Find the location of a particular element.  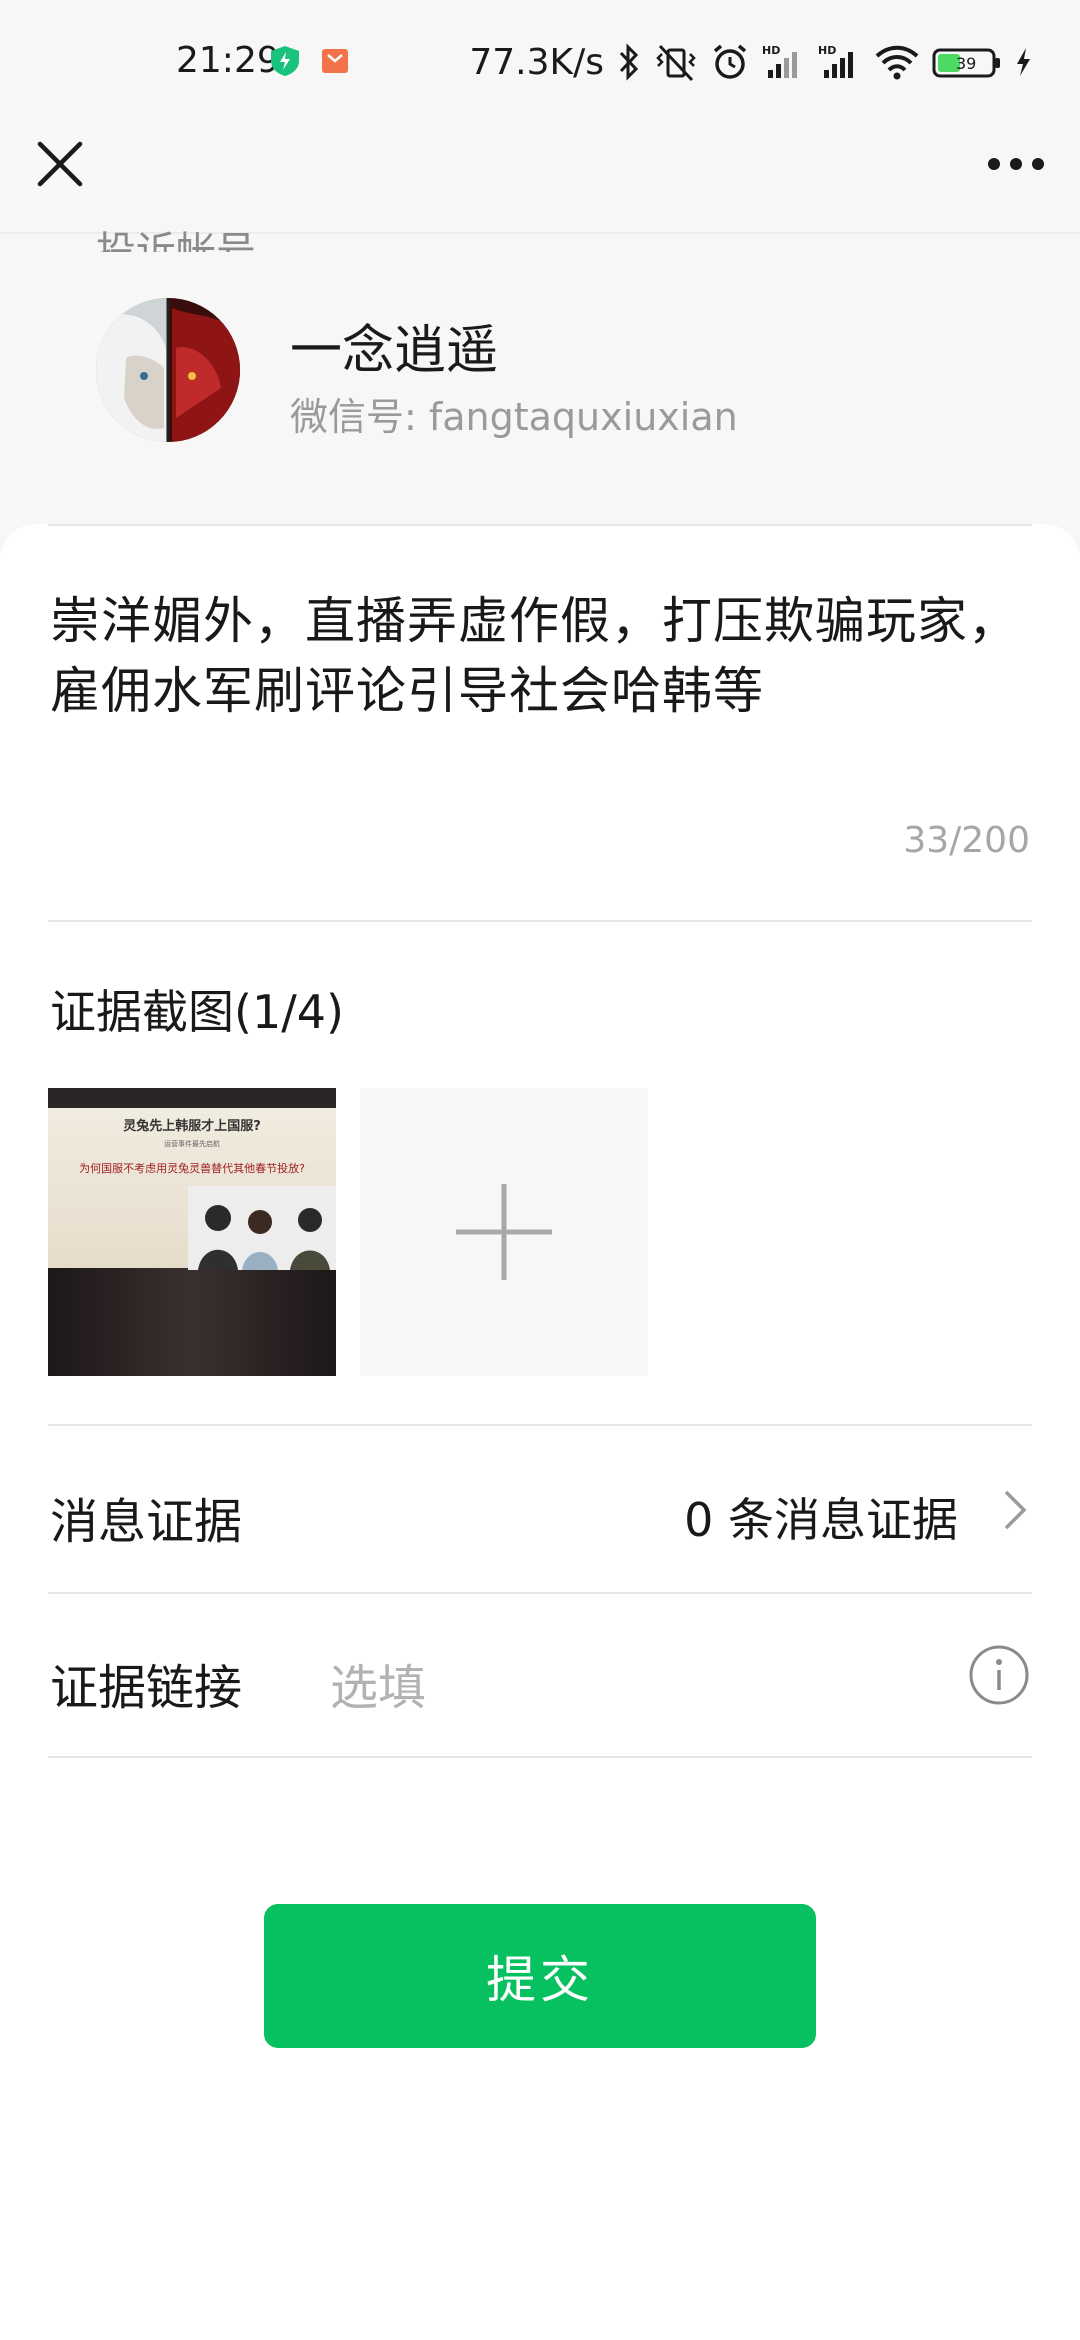

thumbnail-subline: 运营事件最先启航 is located at coordinates (192, 1143).